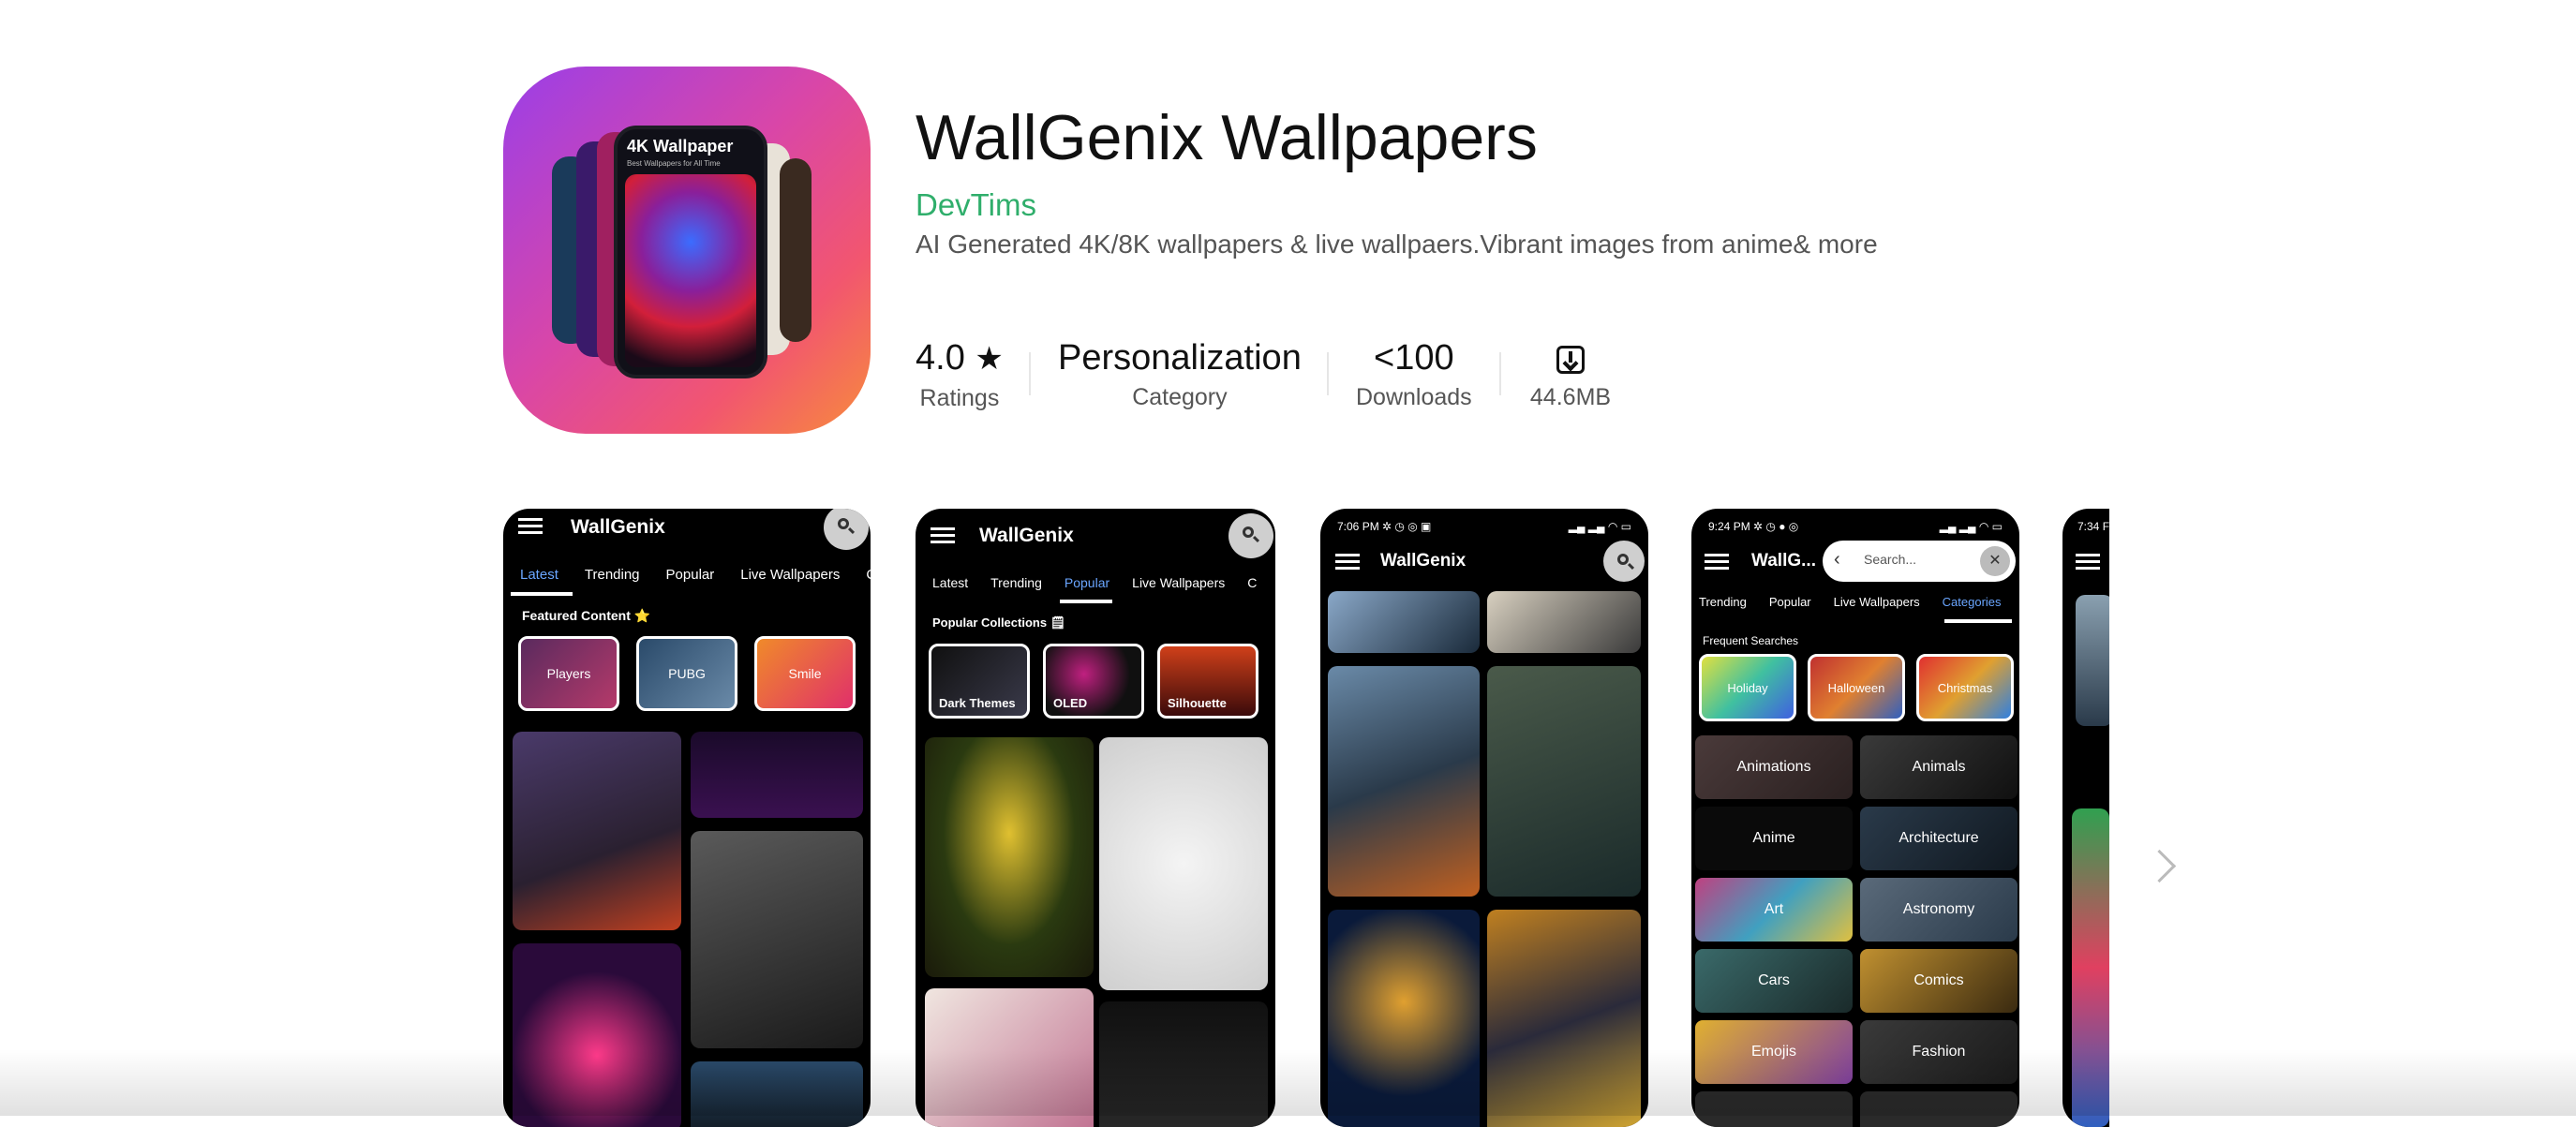 The width and height of the screenshot is (2576, 1127). Describe the element at coordinates (1747, 687) in the screenshot. I see `chip-holiday: Holiday` at that location.